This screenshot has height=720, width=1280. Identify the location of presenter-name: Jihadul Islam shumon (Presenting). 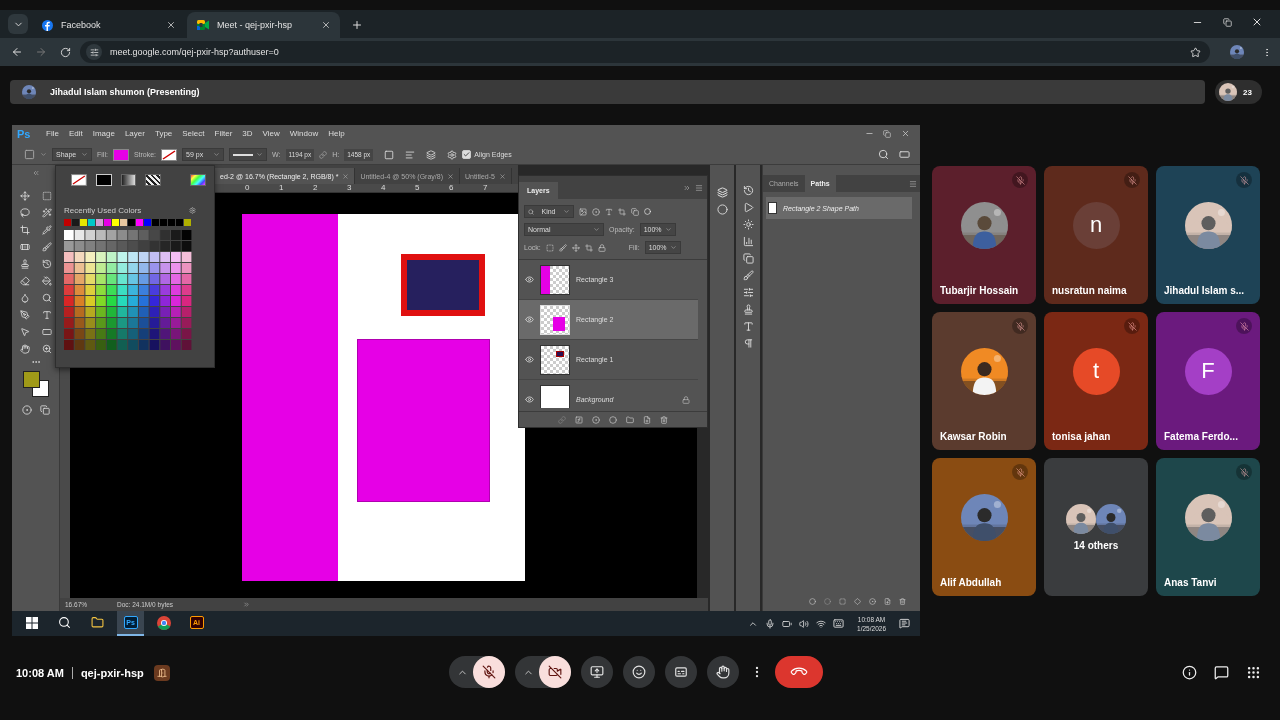
(125, 92).